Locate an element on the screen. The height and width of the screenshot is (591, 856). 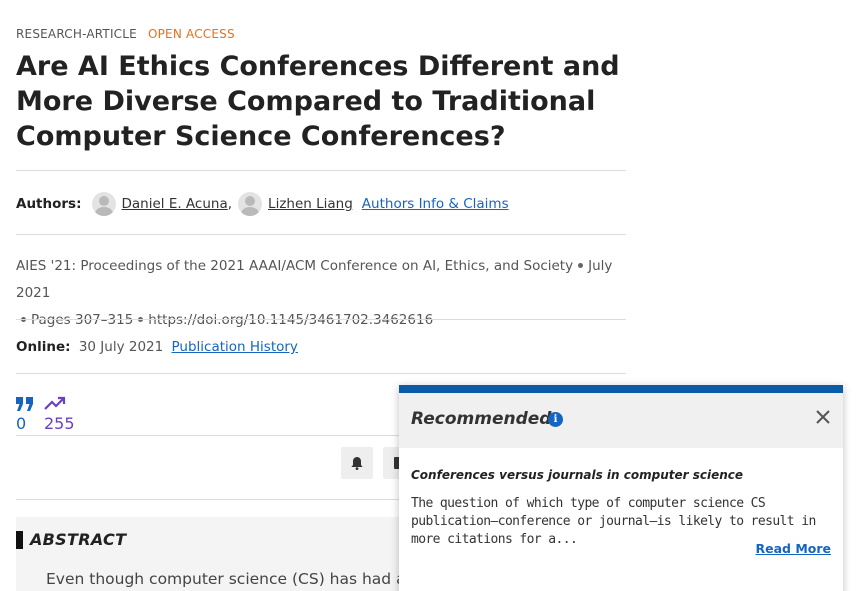
authors-label: Authors: is located at coordinates (49, 204).